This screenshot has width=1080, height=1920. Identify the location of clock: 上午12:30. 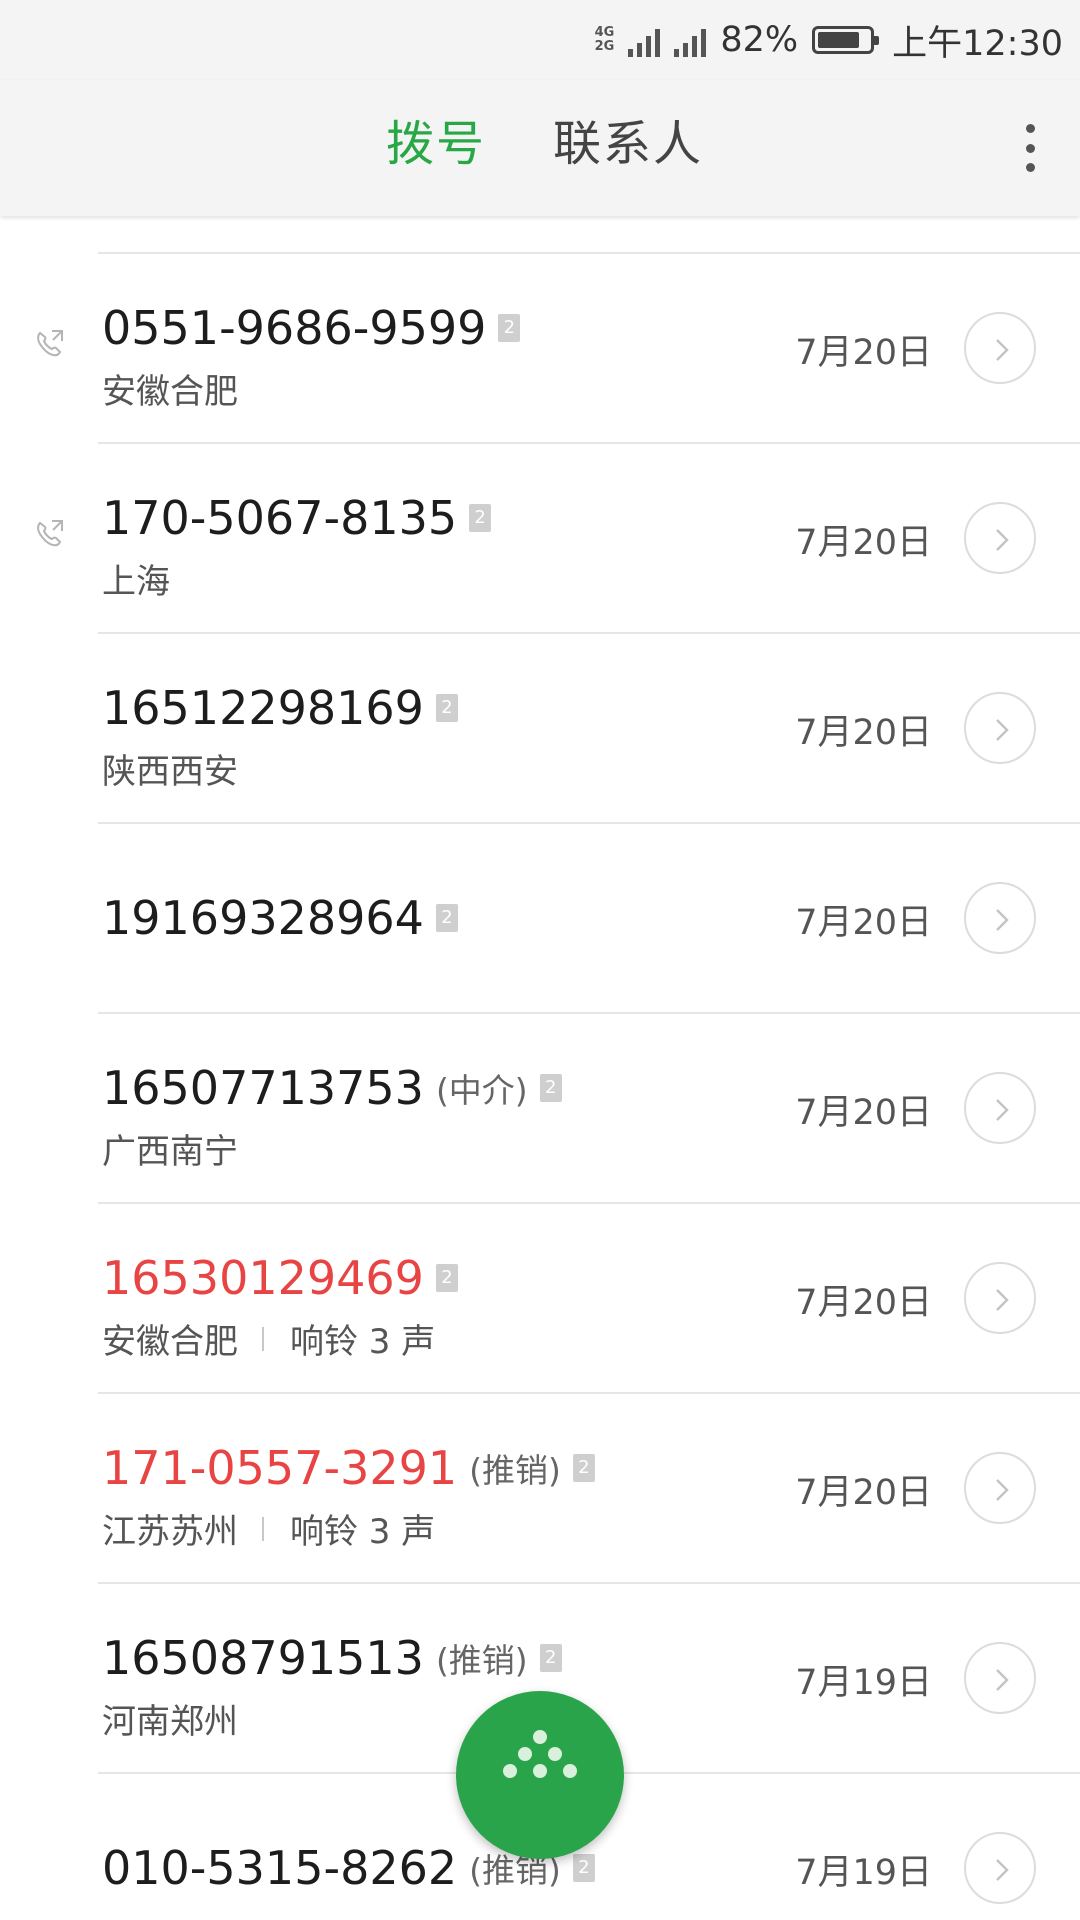
(977, 43).